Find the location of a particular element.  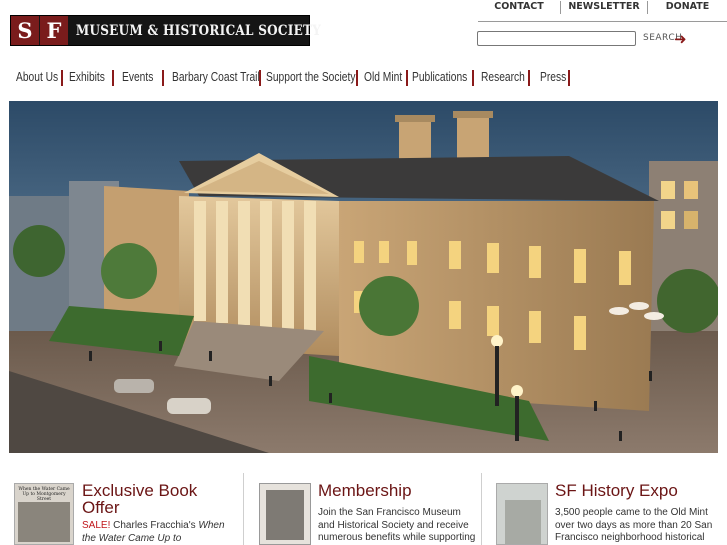

history-expo-thumbnail is located at coordinates (522, 514).